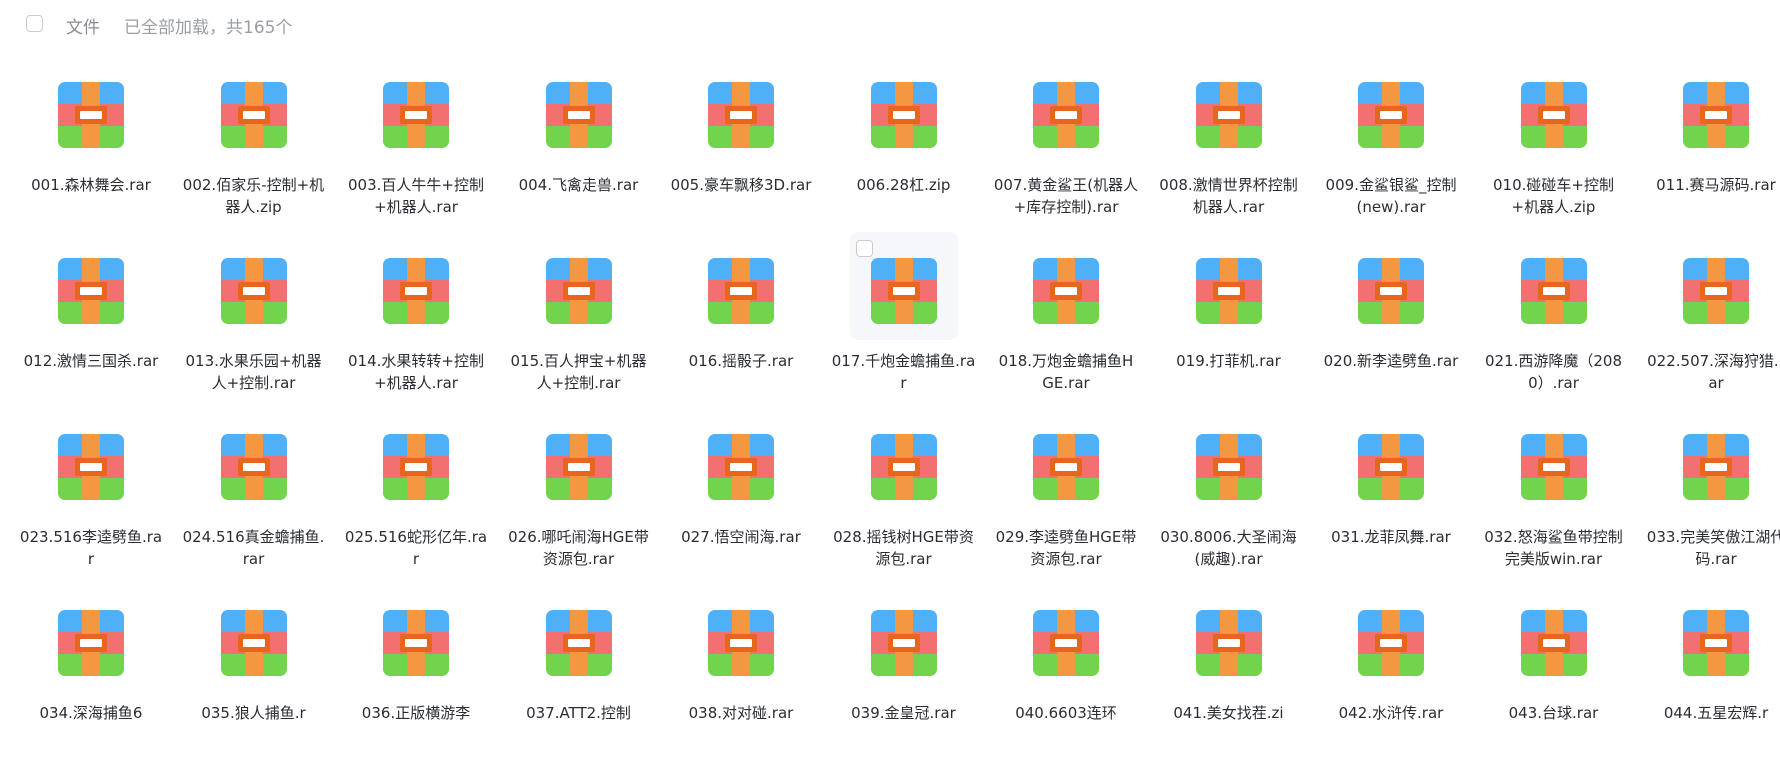 The image size is (1780, 760). I want to click on file-name: 041.美女找茬.zi, so click(1229, 713).